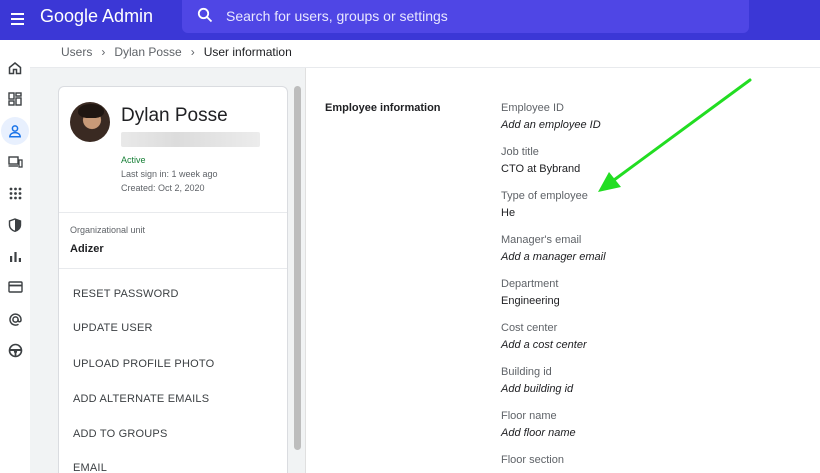 The image size is (820, 473). What do you see at coordinates (126, 294) in the screenshot?
I see `reset-password-button: RESET PASSWORD` at bounding box center [126, 294].